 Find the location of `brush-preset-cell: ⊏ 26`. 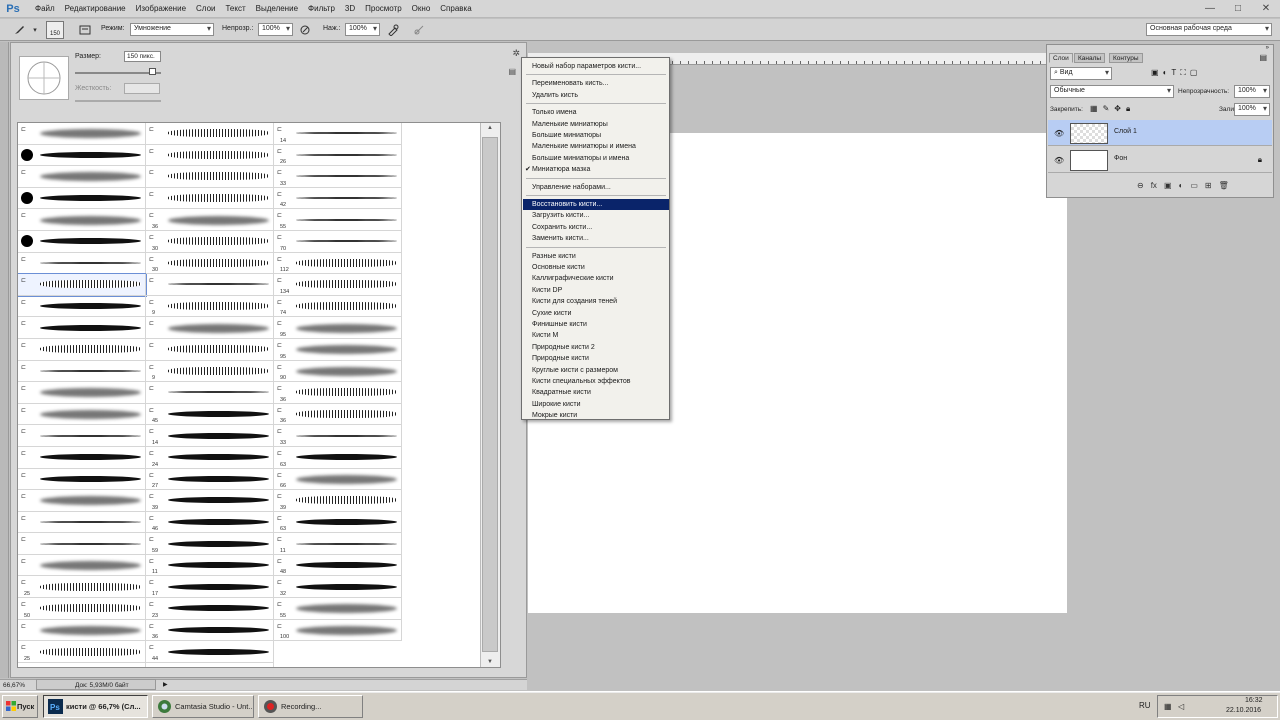

brush-preset-cell: ⊏ 26 is located at coordinates (338, 155).